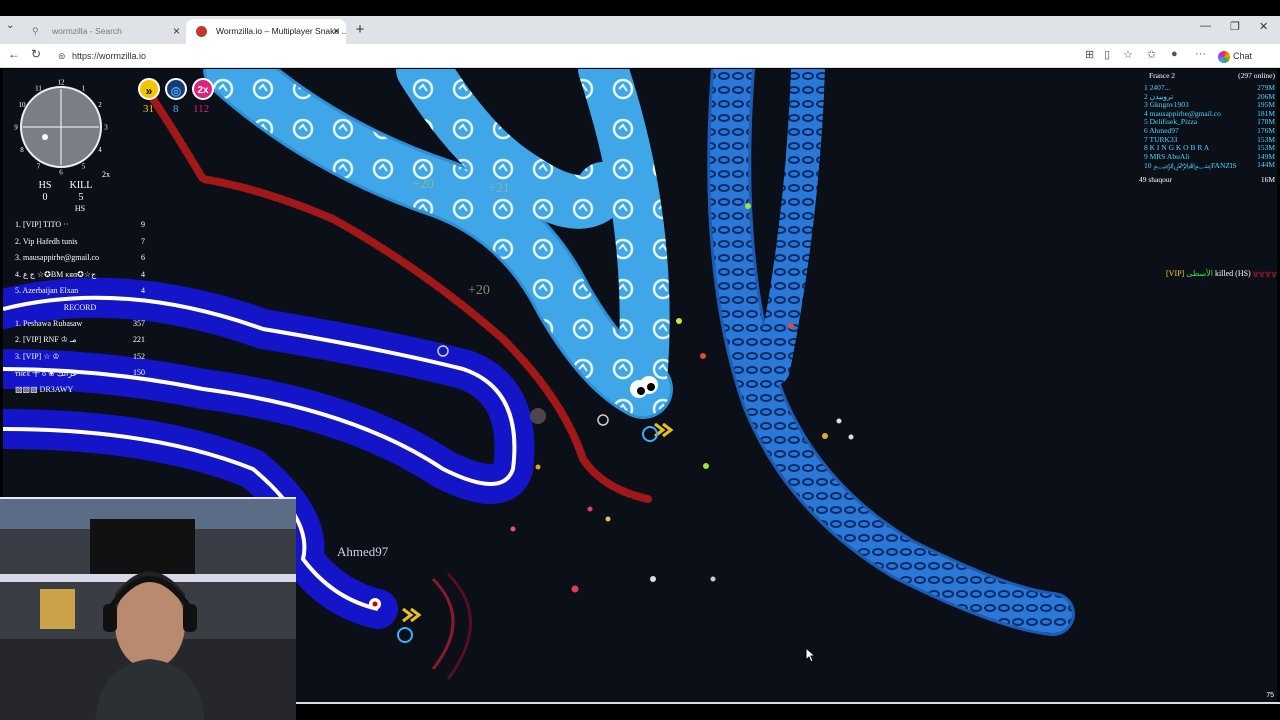 This screenshot has width=1280, height=720. Describe the element at coordinates (35, 31) in the screenshot. I see `search-icon: ⚲` at that location.